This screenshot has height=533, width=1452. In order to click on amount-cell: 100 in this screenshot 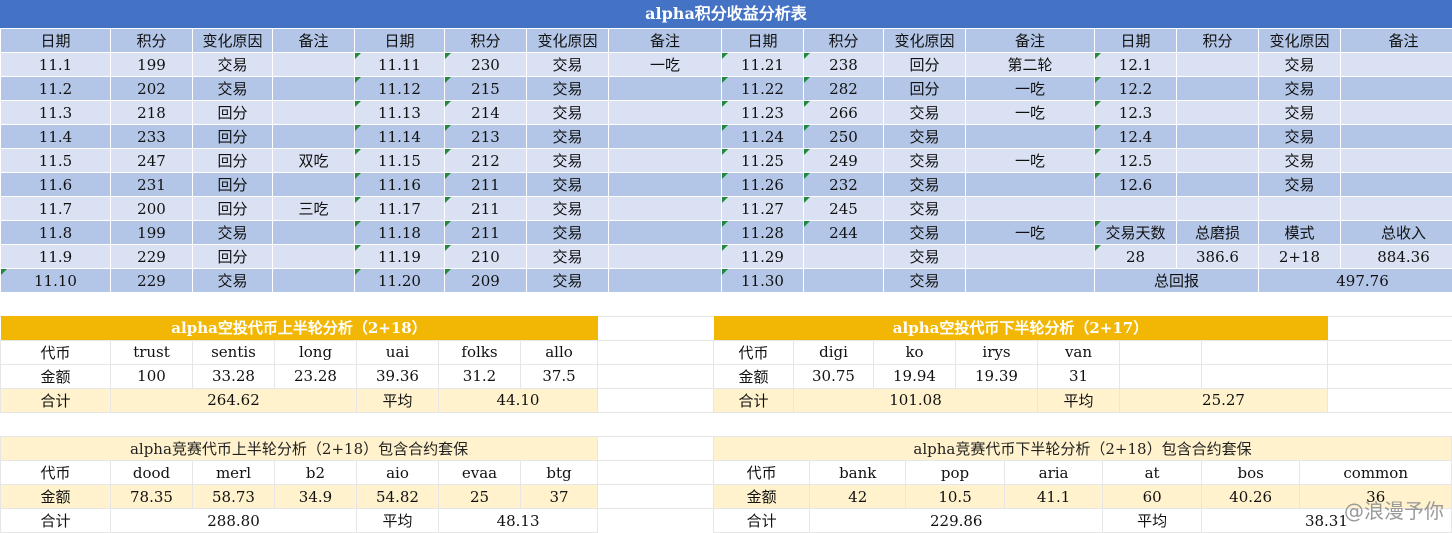, I will do `click(152, 376)`.